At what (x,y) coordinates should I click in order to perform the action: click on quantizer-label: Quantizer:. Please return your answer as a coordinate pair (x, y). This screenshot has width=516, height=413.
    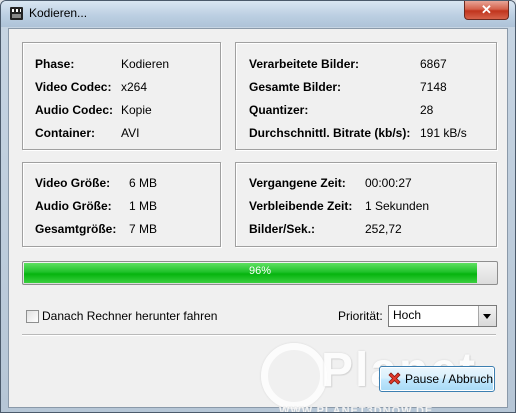
    Looking at the image, I should click on (279, 110).